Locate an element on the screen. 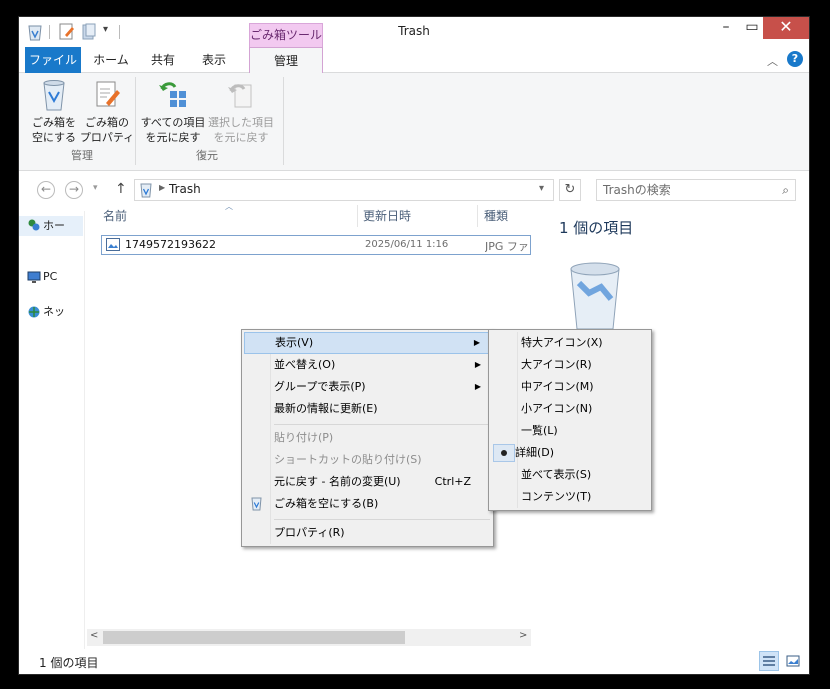 This screenshot has width=830, height=689. menu-item-label: 詳細(D) is located at coordinates (535, 452).